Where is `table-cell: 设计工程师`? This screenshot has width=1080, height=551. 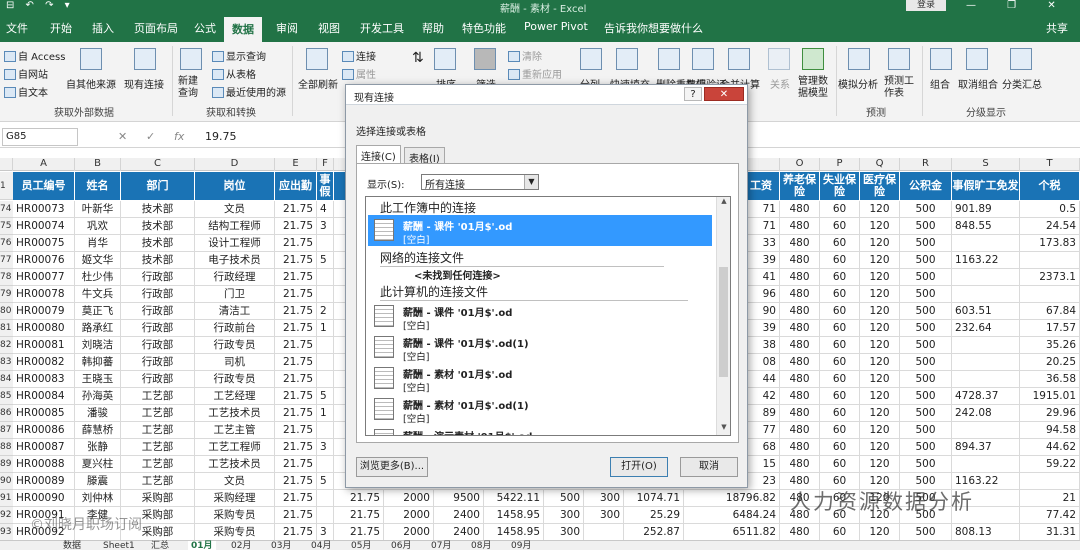 table-cell: 设计工程师 is located at coordinates (235, 243).